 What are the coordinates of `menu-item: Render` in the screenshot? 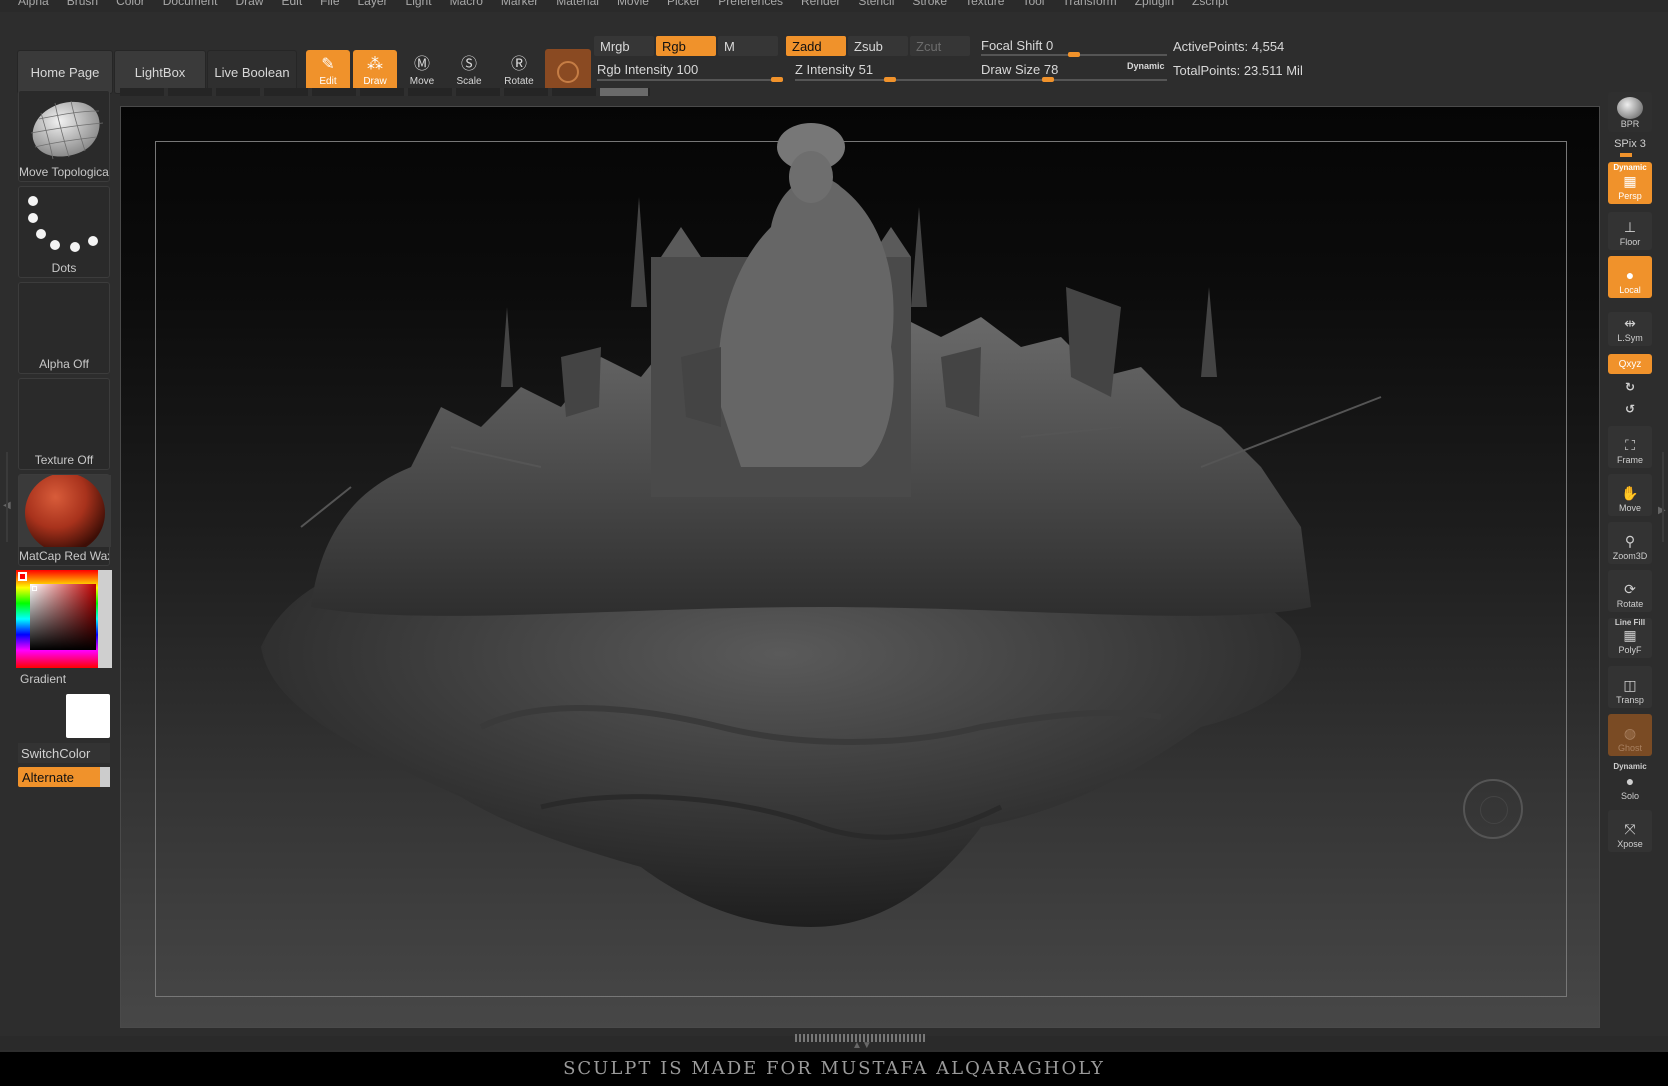 It's located at (820, 4).